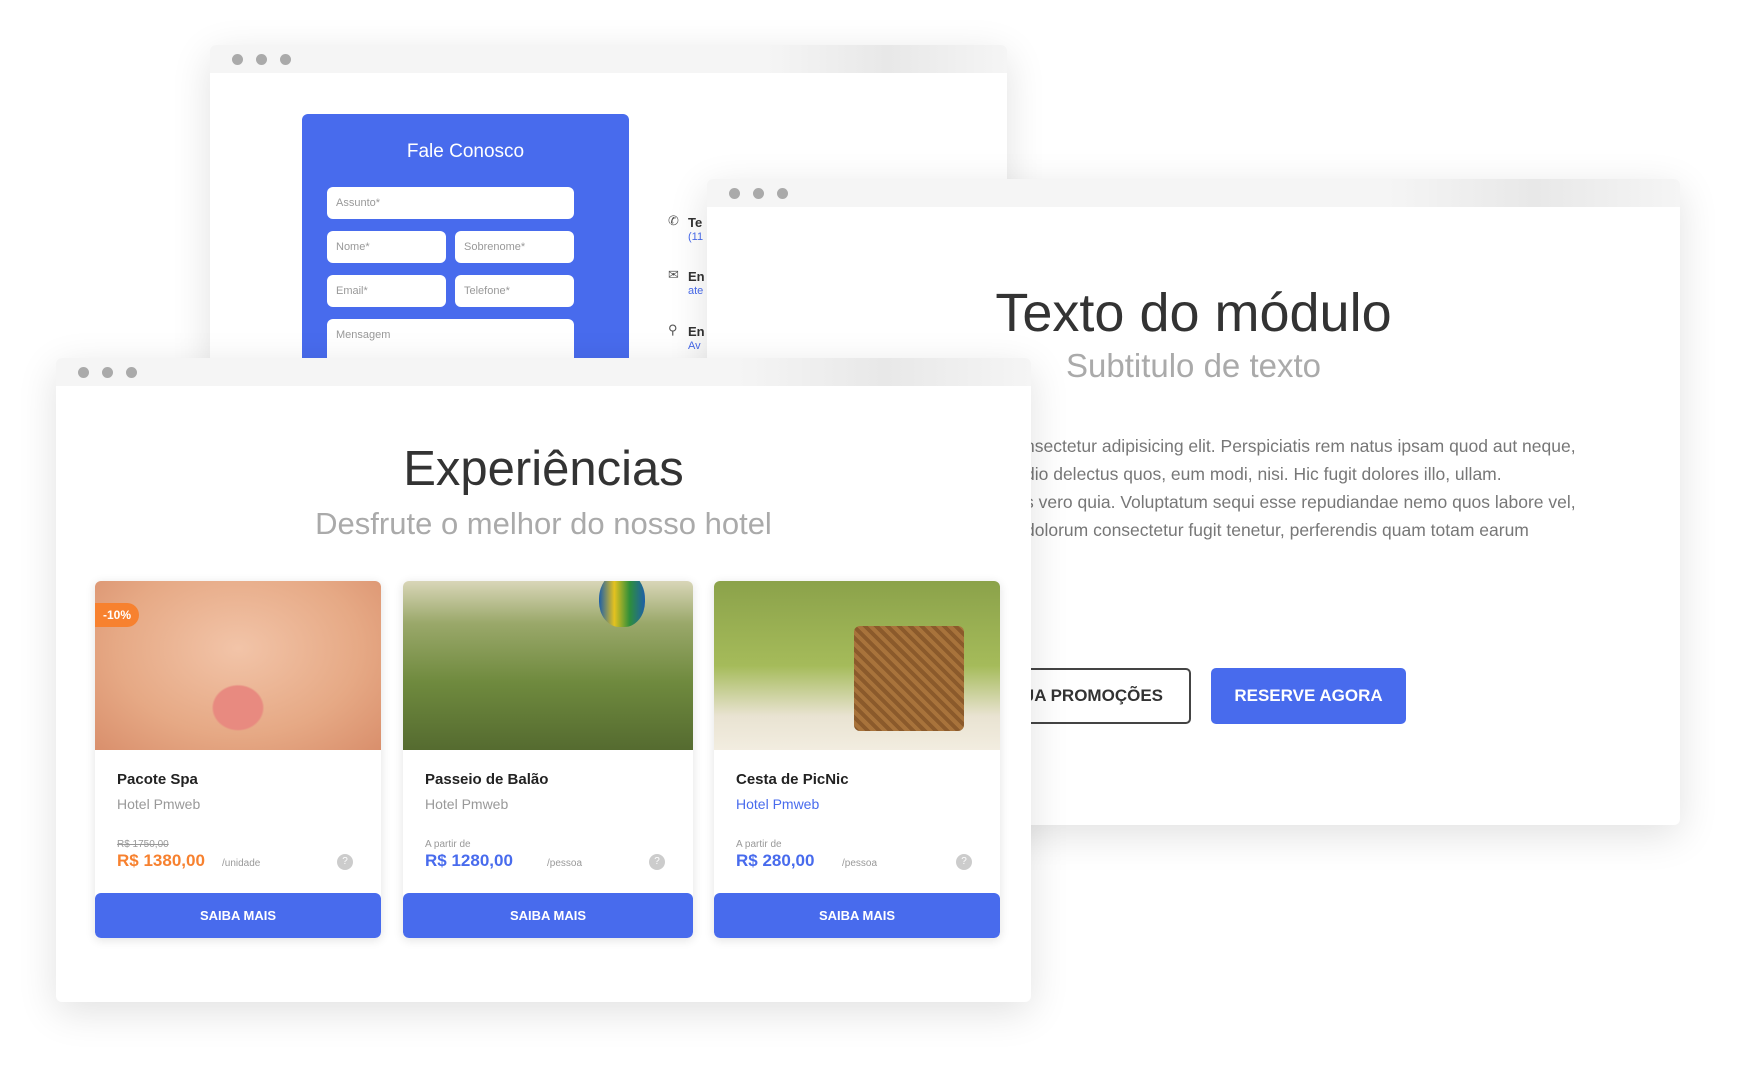 Image resolution: width=1746 pixels, height=1072 pixels. What do you see at coordinates (777, 804) in the screenshot?
I see `card-hotel-link: Hotel Pmweb` at bounding box center [777, 804].